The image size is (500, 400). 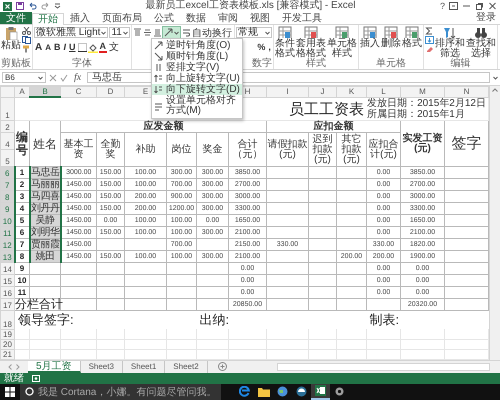 What do you see at coordinates (383, 366) in the screenshot?
I see `horizontal-scrollbar` at bounding box center [383, 366].